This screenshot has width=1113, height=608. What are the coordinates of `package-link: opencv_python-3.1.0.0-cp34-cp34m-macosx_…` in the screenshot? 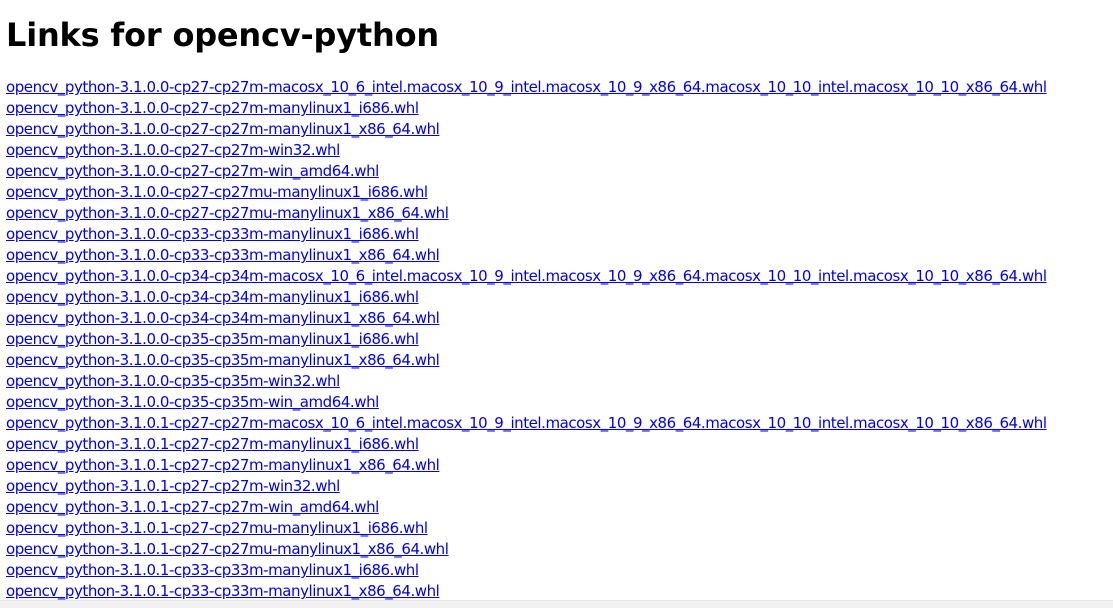 It's located at (556, 276).